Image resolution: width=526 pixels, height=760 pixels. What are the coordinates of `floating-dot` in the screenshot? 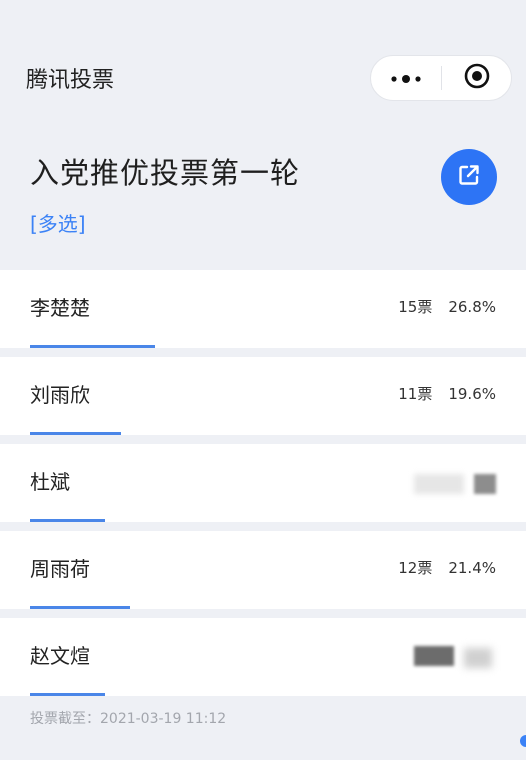 It's located at (523, 741).